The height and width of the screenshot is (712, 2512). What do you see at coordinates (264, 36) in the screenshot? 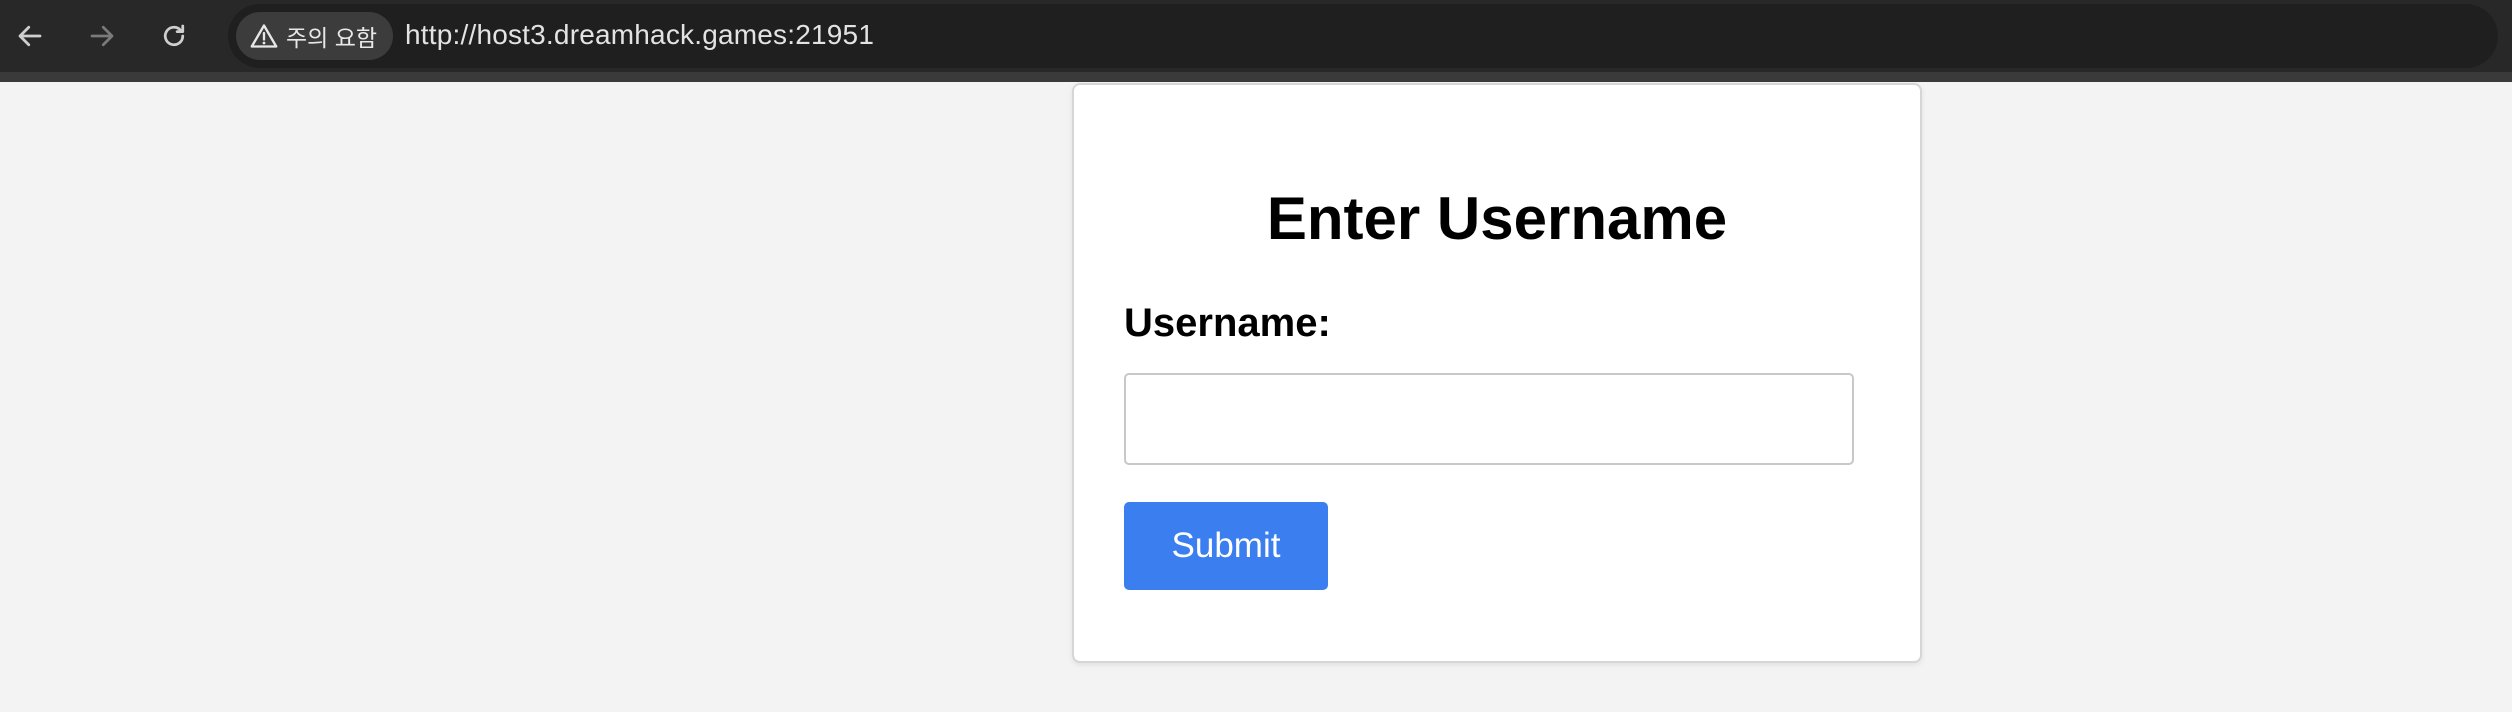
I see `warning-triangle-icon` at bounding box center [264, 36].